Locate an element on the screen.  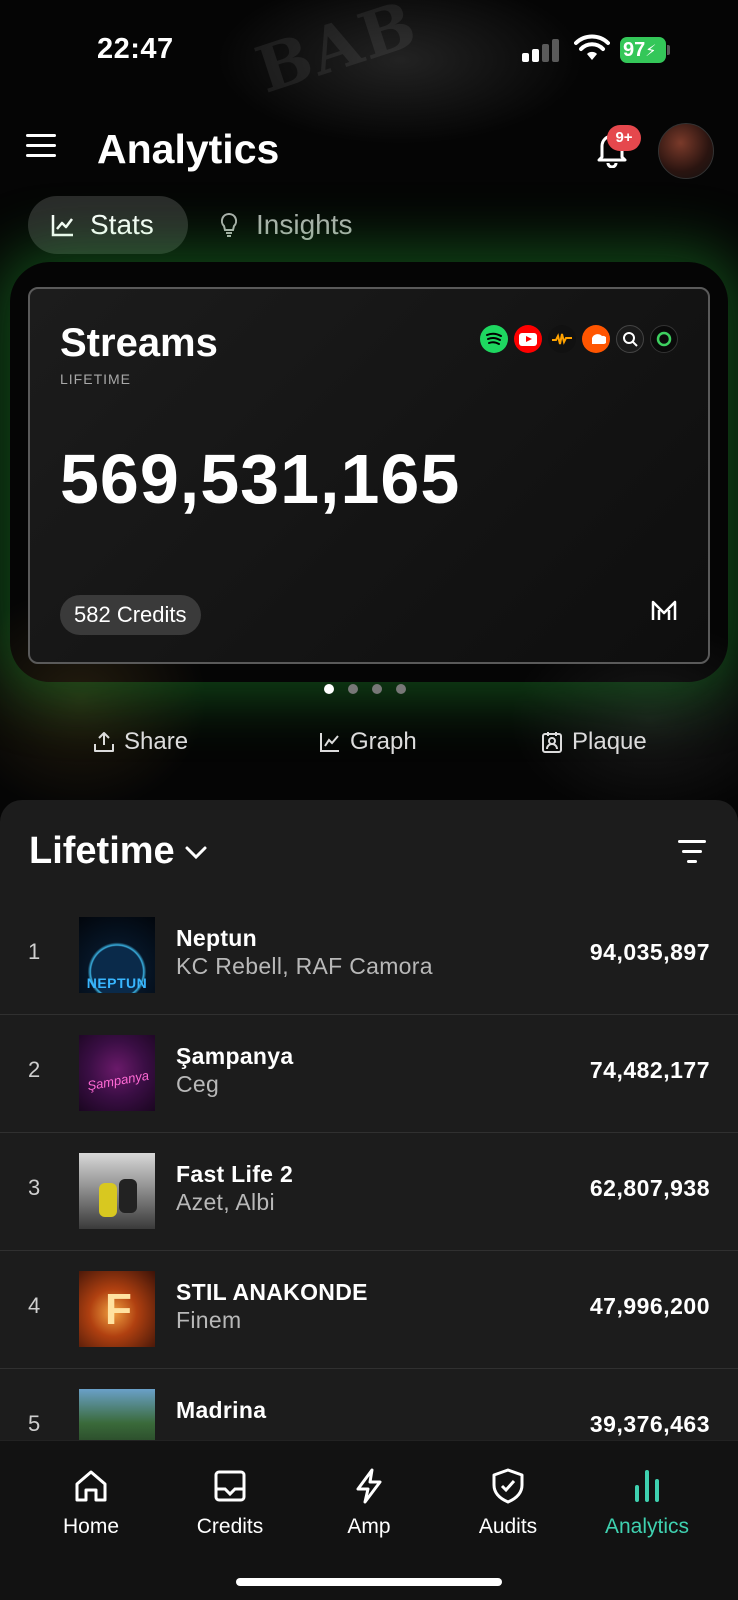
graph-label: Graph is located at coordinates (383, 741).